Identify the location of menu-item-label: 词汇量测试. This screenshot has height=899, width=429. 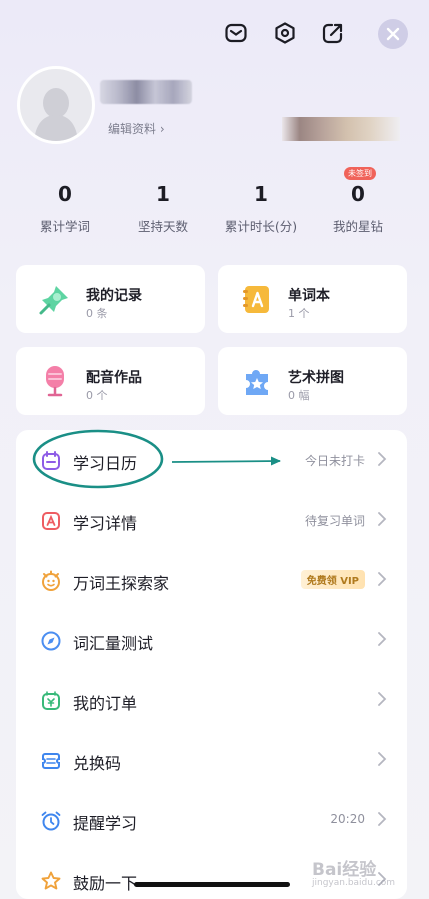
(113, 643).